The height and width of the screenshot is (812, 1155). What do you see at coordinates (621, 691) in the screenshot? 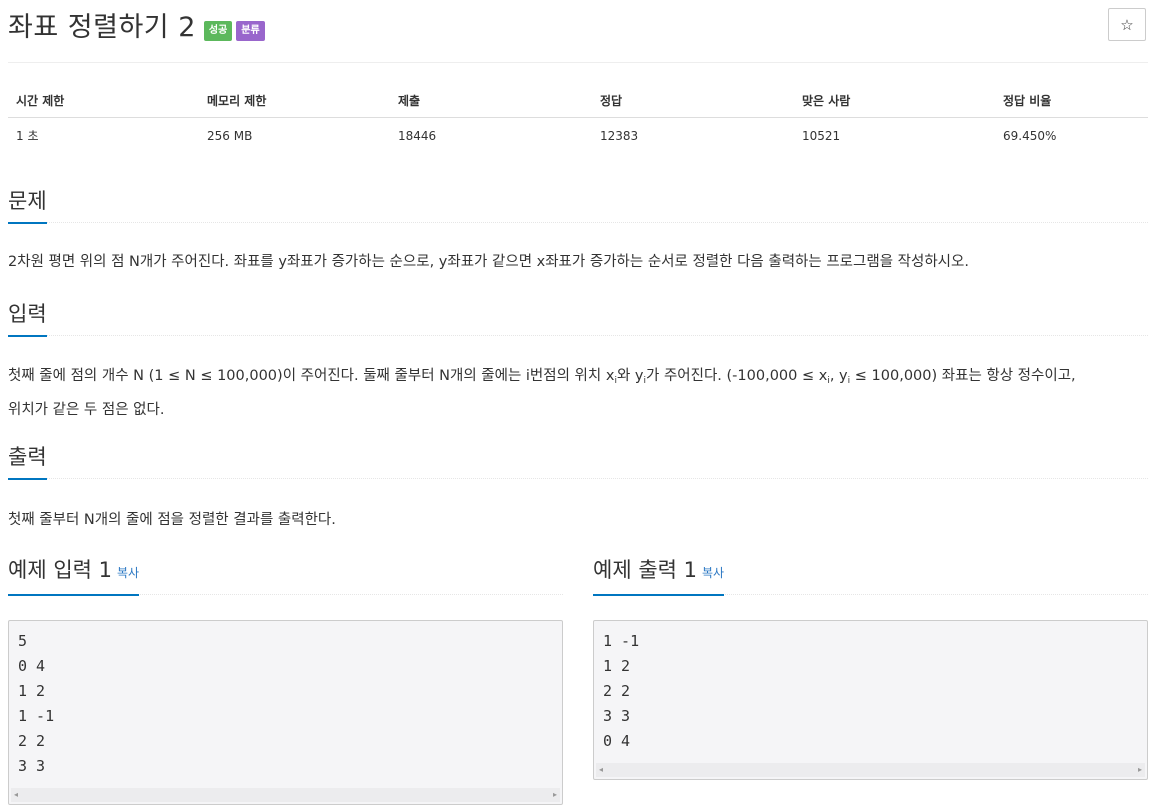
I see `example-output-code: 1 -1 1 2 2 2 3 3 0 4` at bounding box center [621, 691].